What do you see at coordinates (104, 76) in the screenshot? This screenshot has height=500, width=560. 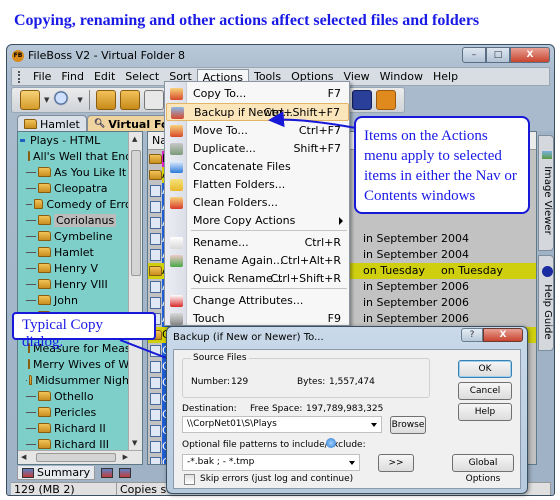 I see `menu-edit: Edit` at bounding box center [104, 76].